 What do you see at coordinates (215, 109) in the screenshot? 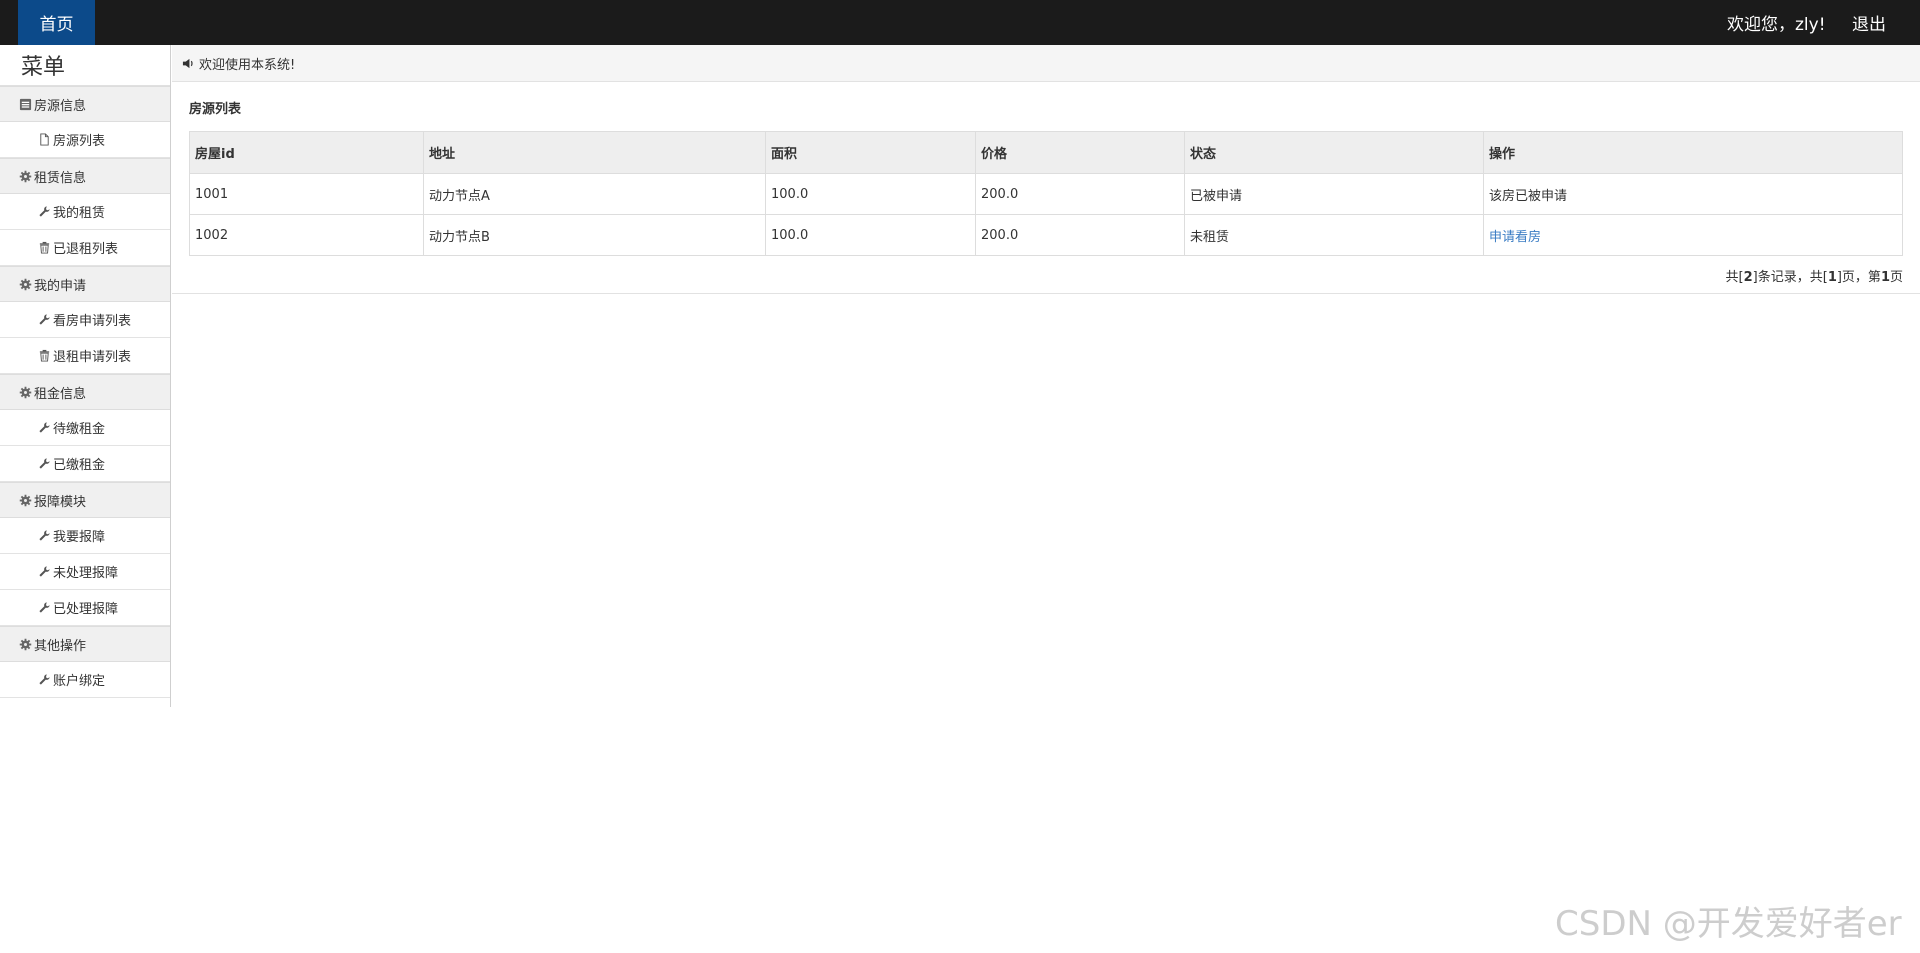
I see `section-title: 房源列表` at bounding box center [215, 109].